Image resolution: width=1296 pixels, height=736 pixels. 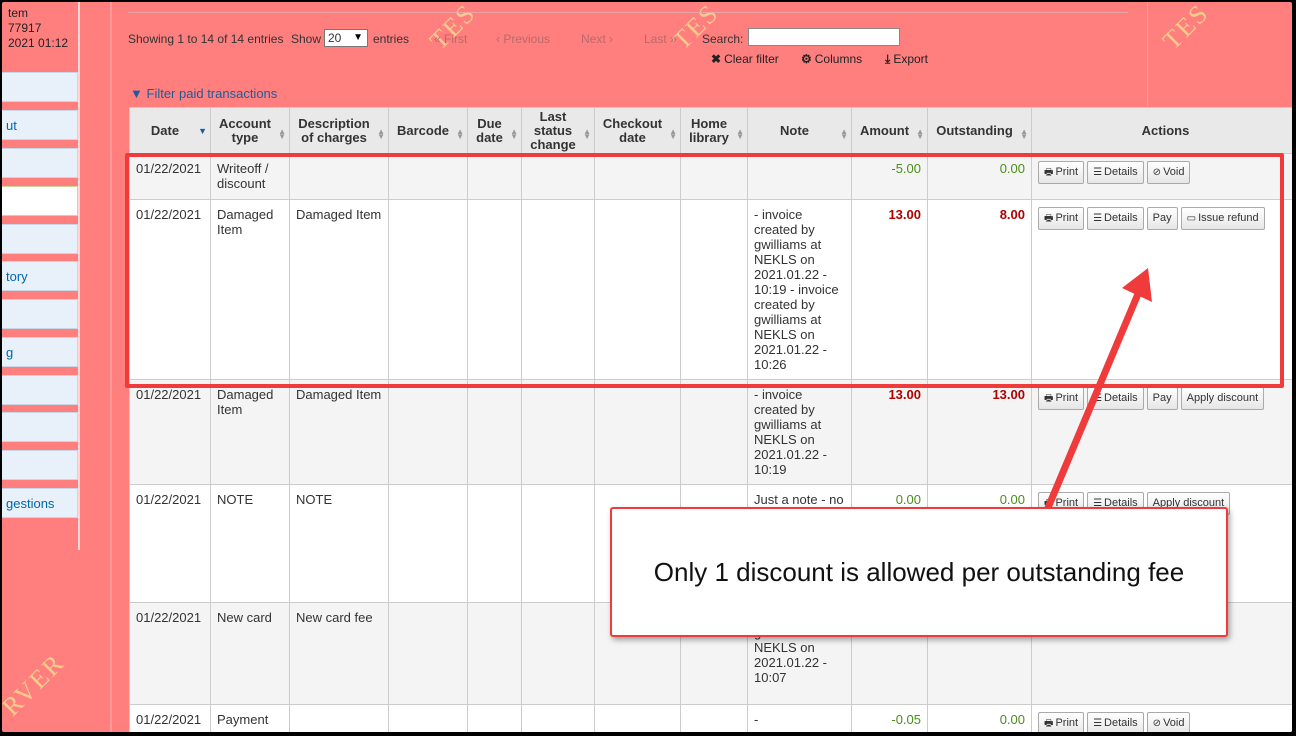 I want to click on void-icon: ⊘, so click(x=1157, y=723).